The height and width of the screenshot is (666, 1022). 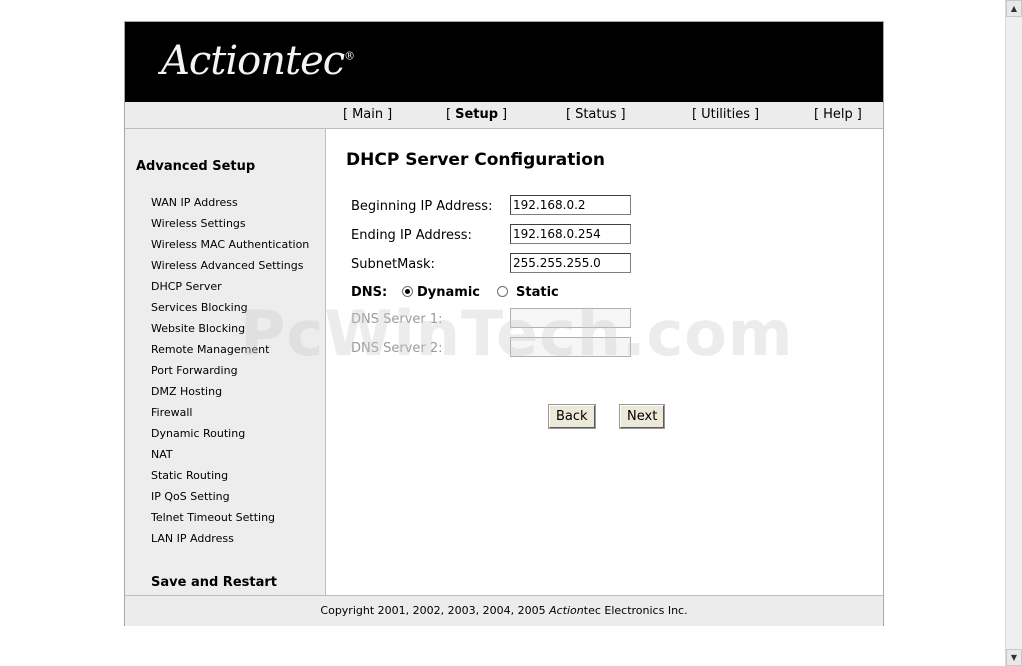 What do you see at coordinates (230, 244) in the screenshot?
I see `sidebar-item-wireless-mac-auth: Wireless MAC Authentication` at bounding box center [230, 244].